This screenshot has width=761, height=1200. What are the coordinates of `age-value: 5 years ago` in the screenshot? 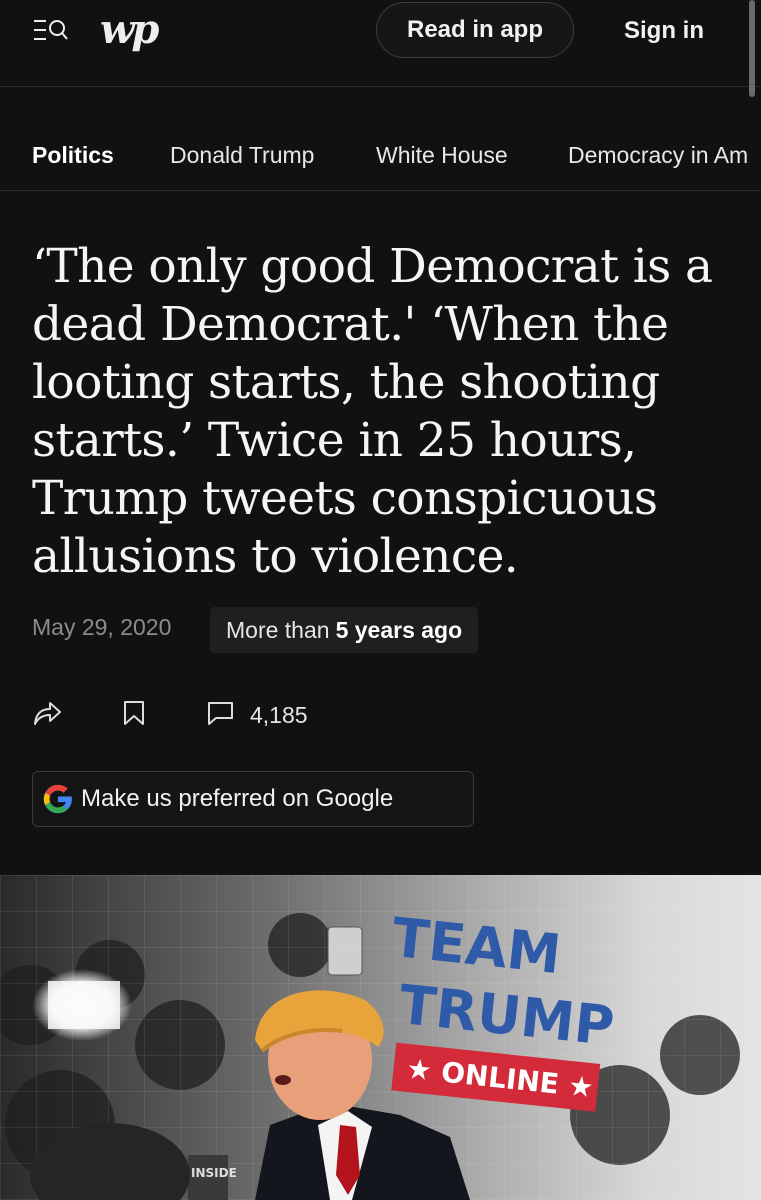 It's located at (399, 629).